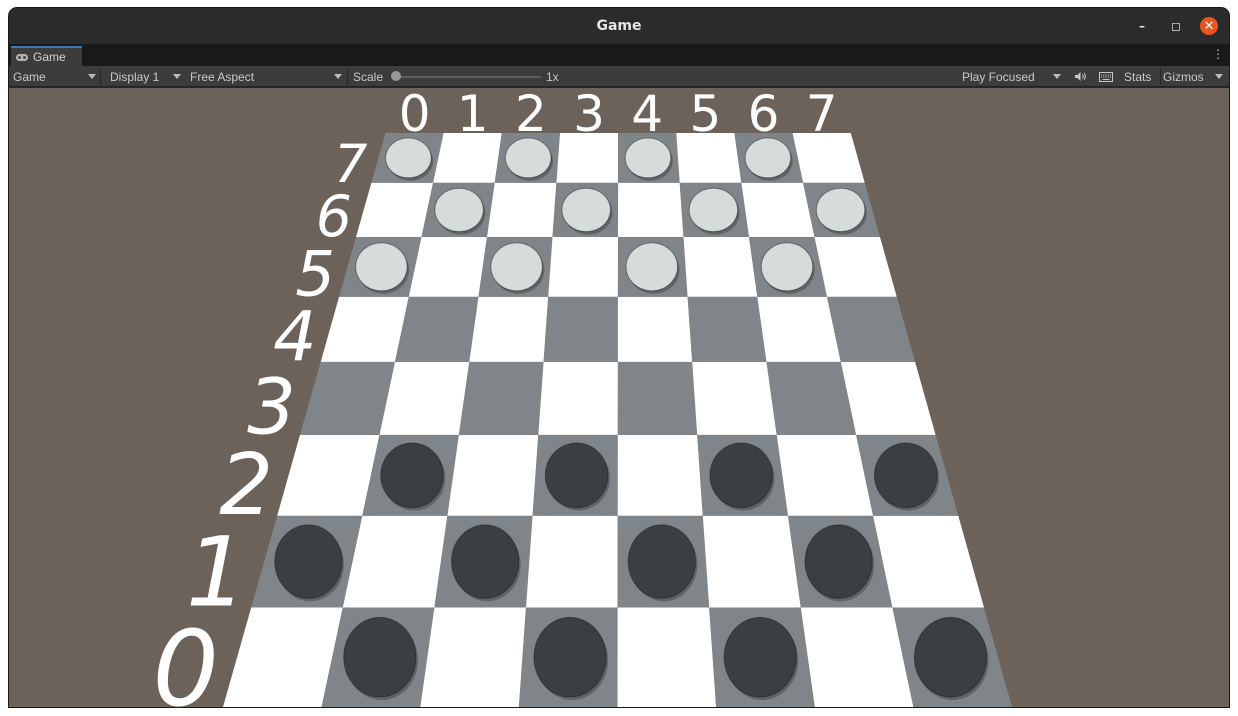  Describe the element at coordinates (22, 57) in the screenshot. I see `gamepad-icon` at that location.